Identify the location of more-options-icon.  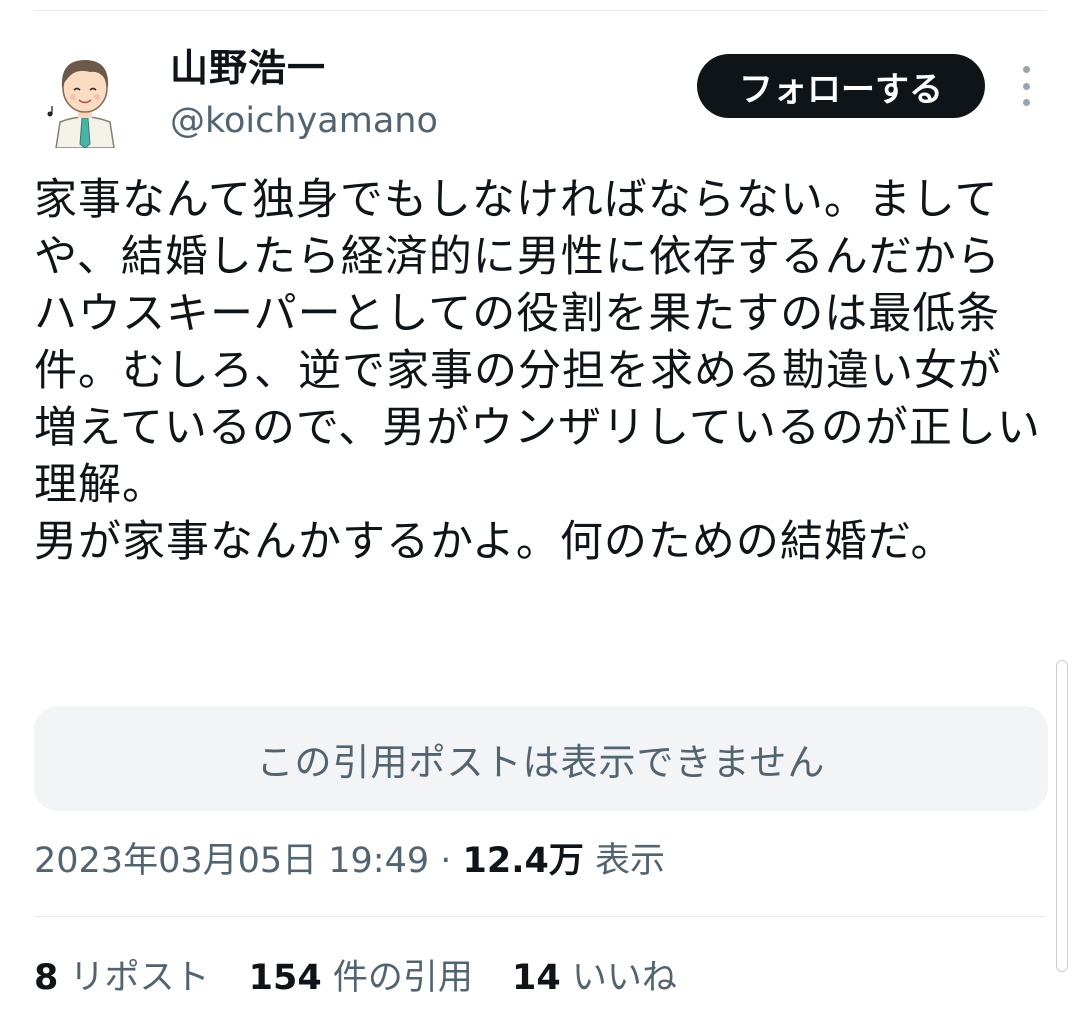
(1026, 86).